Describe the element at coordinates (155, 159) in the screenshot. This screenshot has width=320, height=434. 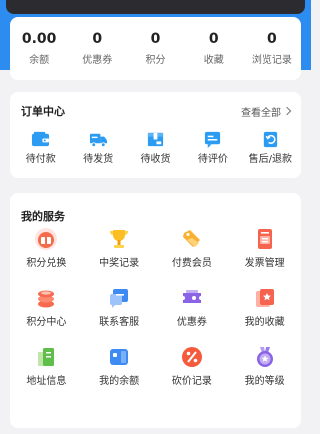
I see `order-item-label: 待收货` at that location.